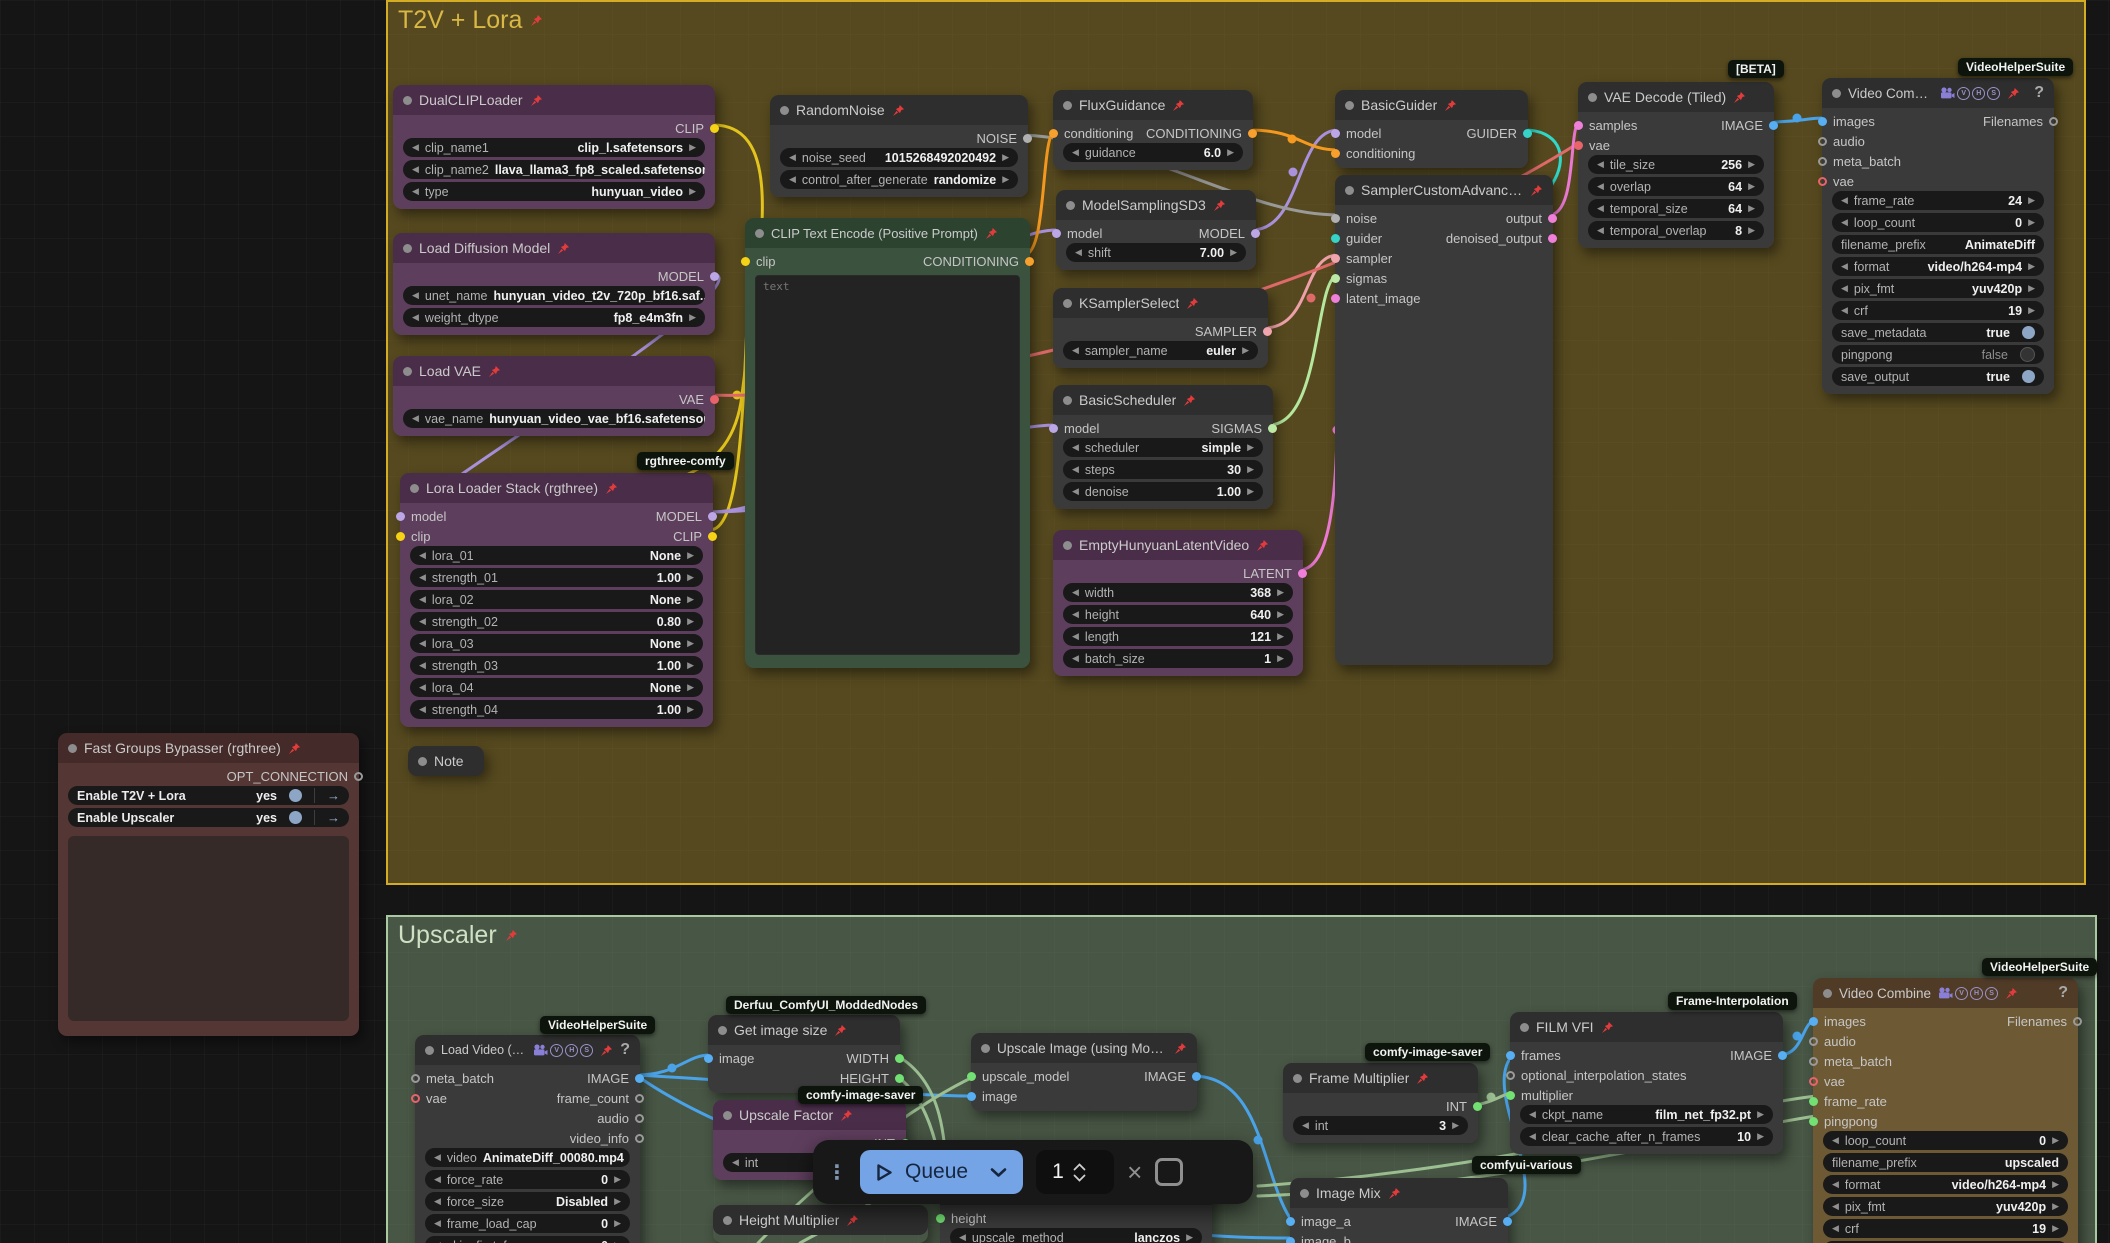 This screenshot has height=1243, width=2110. I want to click on video_info-port, so click(639, 1138).